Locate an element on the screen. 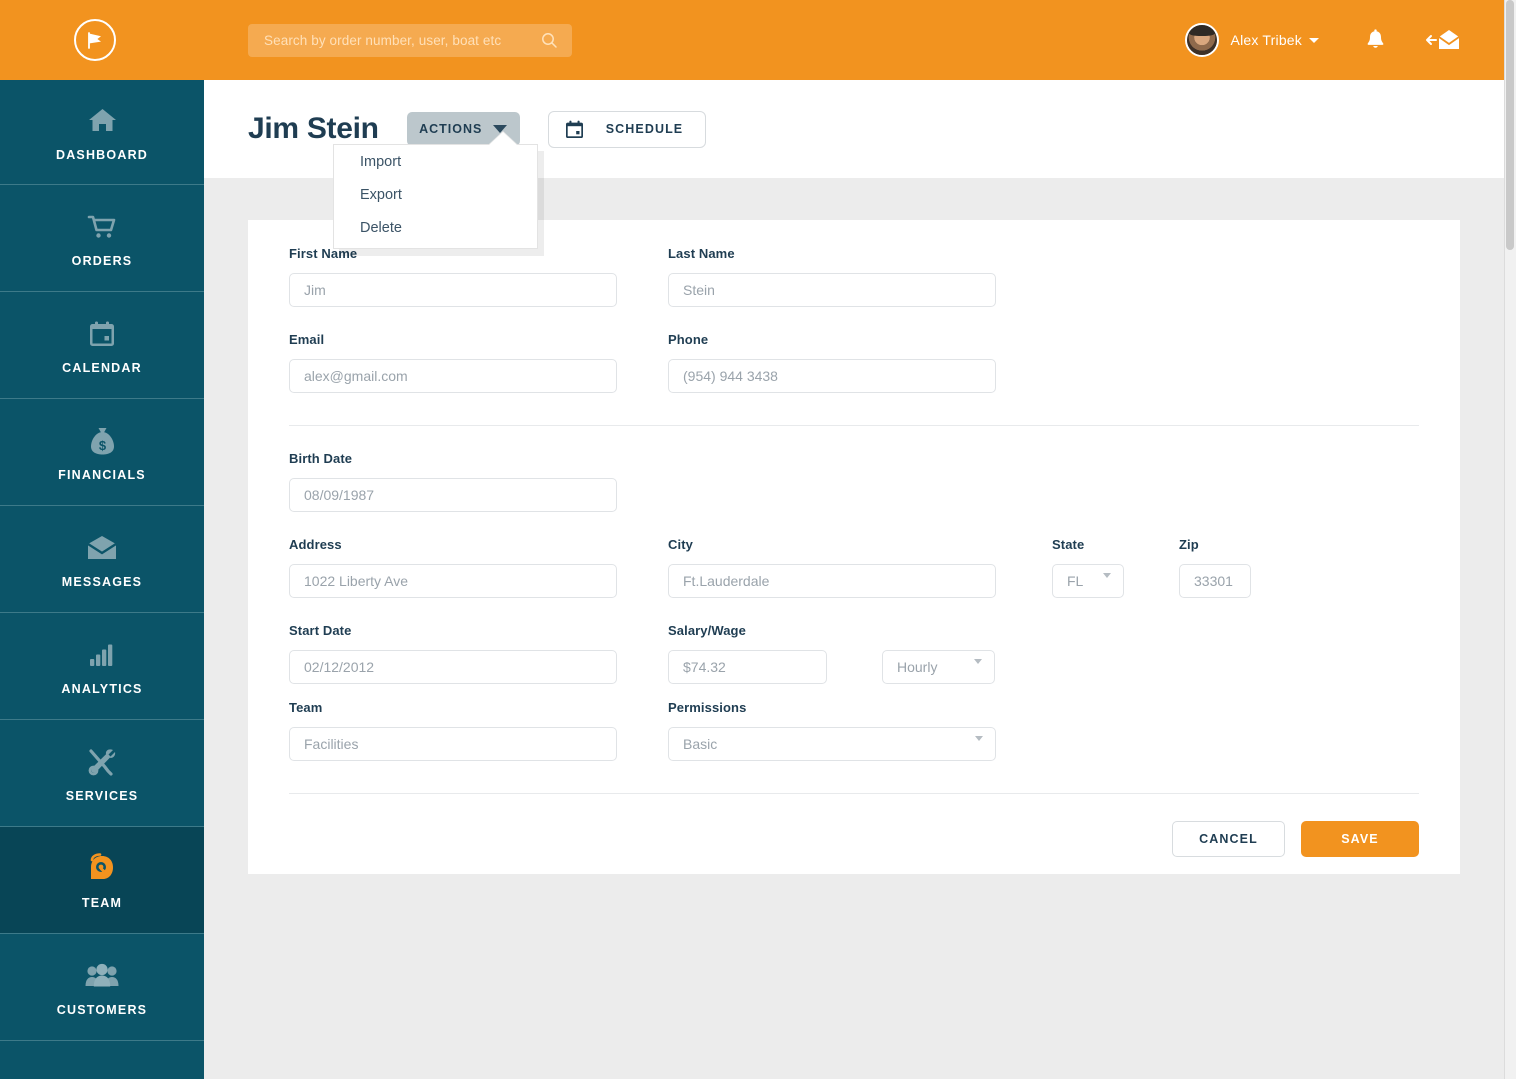 This screenshot has width=1516, height=1079. email-label: Email is located at coordinates (307, 339).